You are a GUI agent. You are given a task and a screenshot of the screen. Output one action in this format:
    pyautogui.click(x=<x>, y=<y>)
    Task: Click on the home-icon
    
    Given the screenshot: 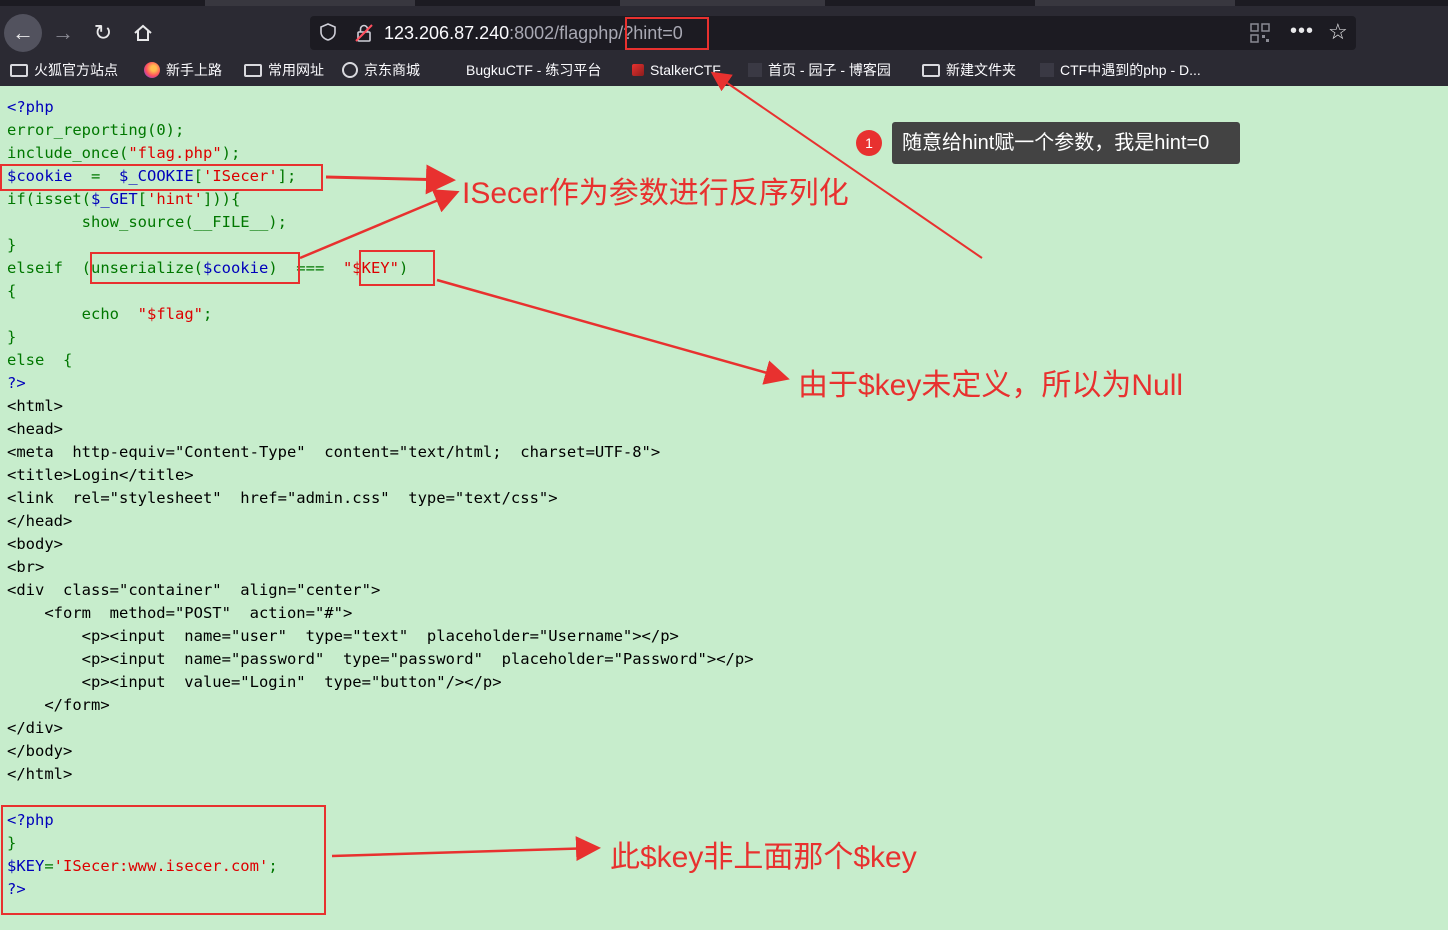 What is the action you would take?
    pyautogui.click(x=143, y=32)
    